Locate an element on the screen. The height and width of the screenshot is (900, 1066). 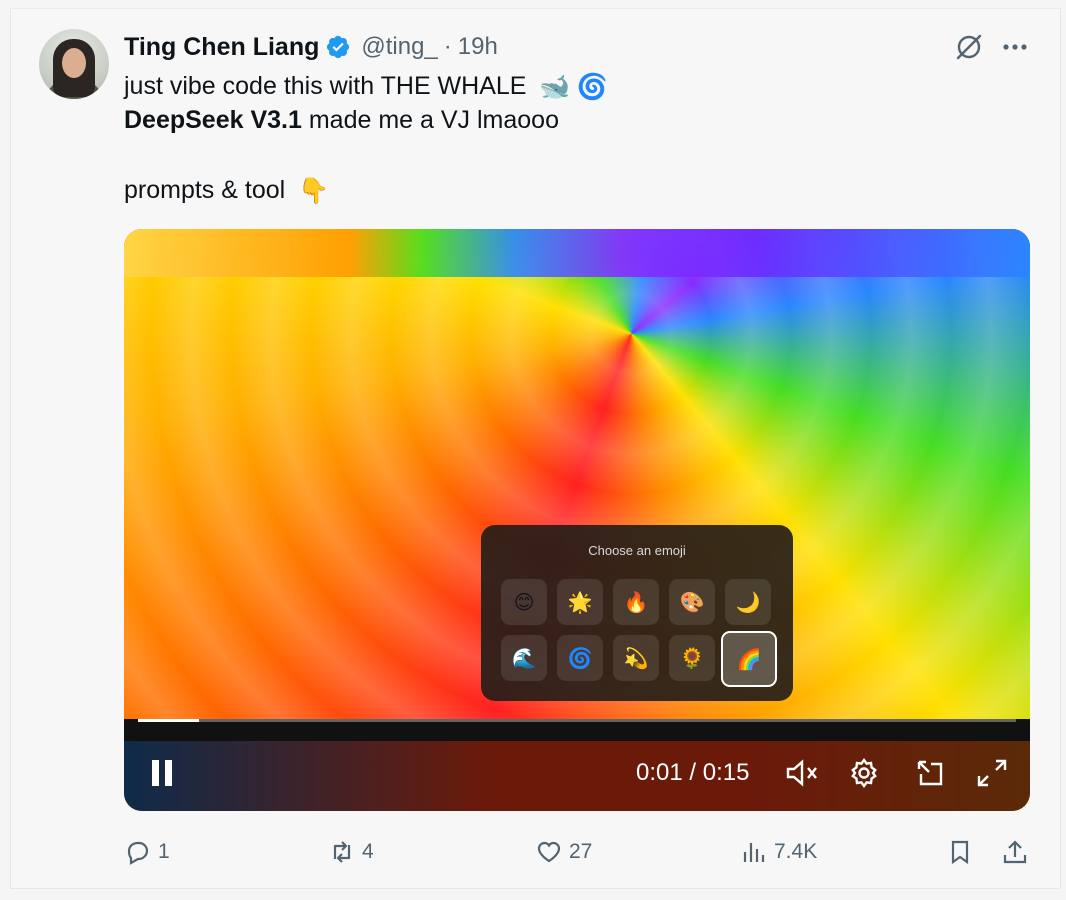
emoji-picker-overlay: Choose an emoji 😊 🌟 🔥 🎨 🌙 🌊 🌀 💫 🌻 🌈 is located at coordinates (637, 613).